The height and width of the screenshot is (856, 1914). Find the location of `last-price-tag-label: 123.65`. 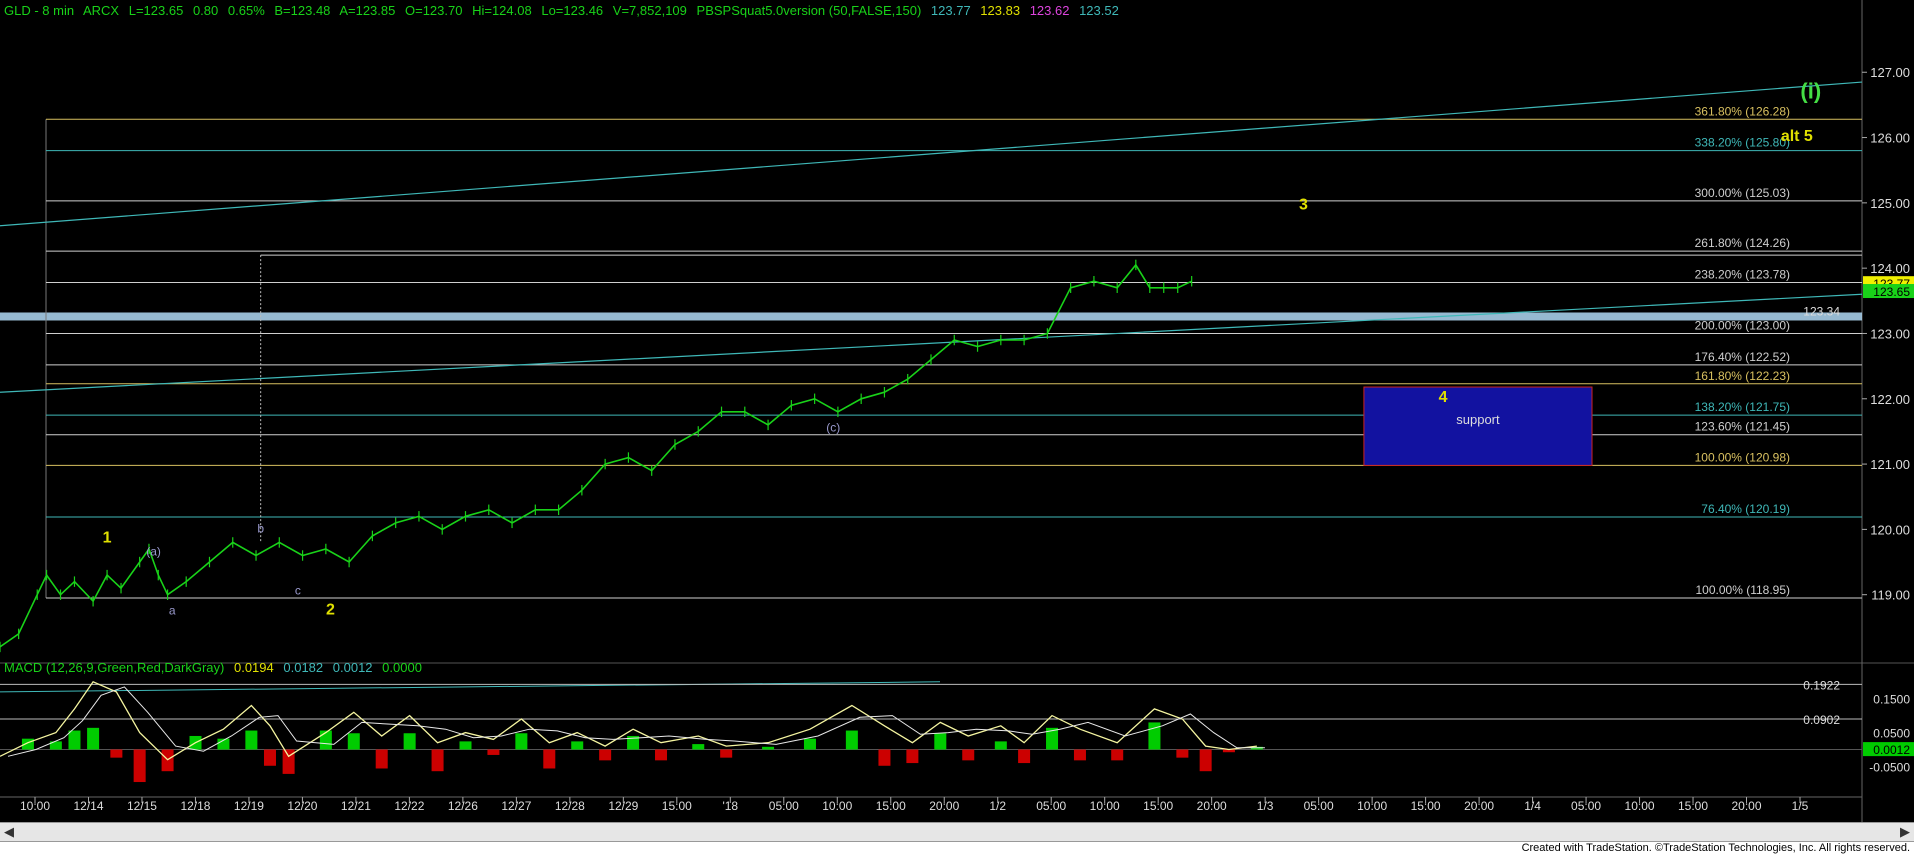

last-price-tag-label: 123.65 is located at coordinates (1891, 292).